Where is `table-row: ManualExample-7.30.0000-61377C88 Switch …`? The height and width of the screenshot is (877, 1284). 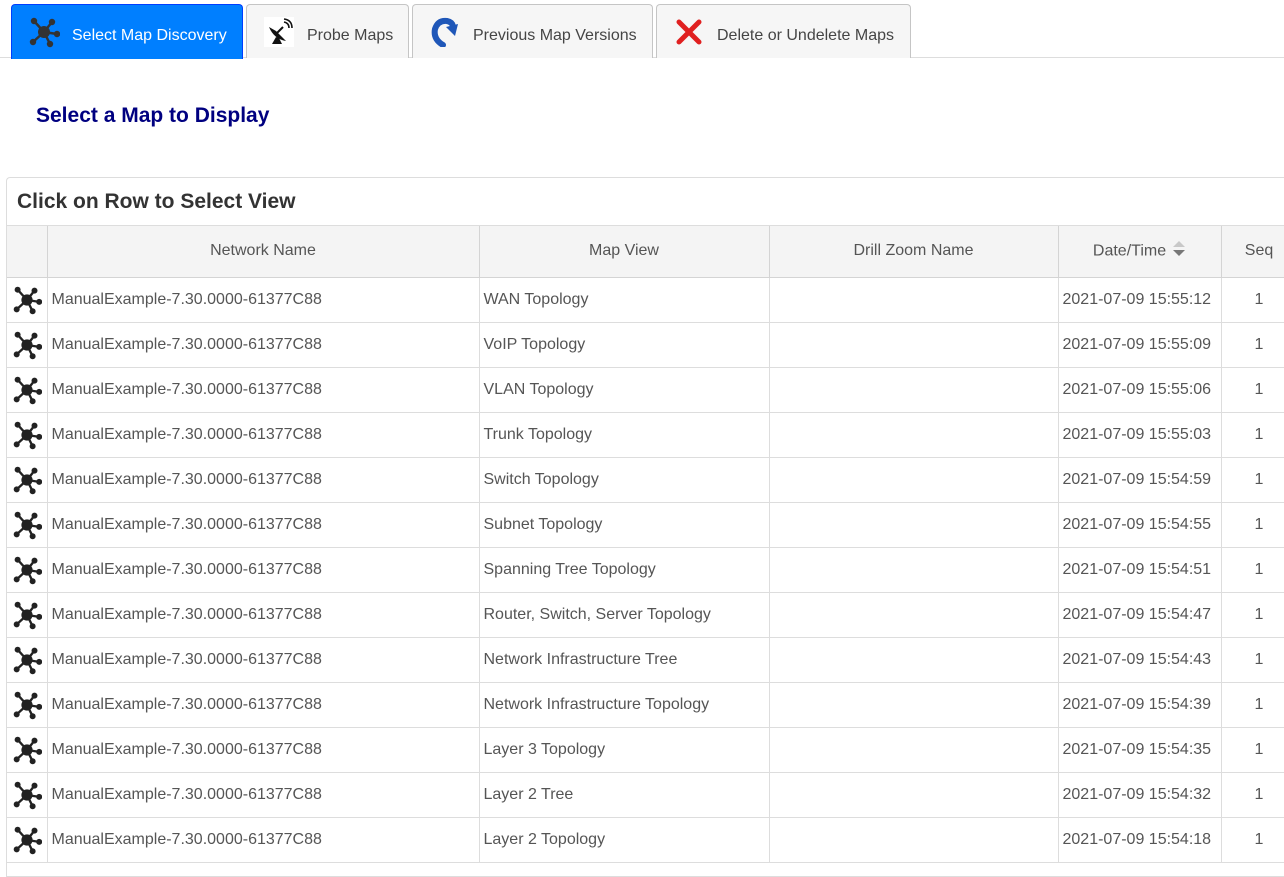
table-row: ManualExample-7.30.0000-61377C88 Switch … is located at coordinates (645, 479).